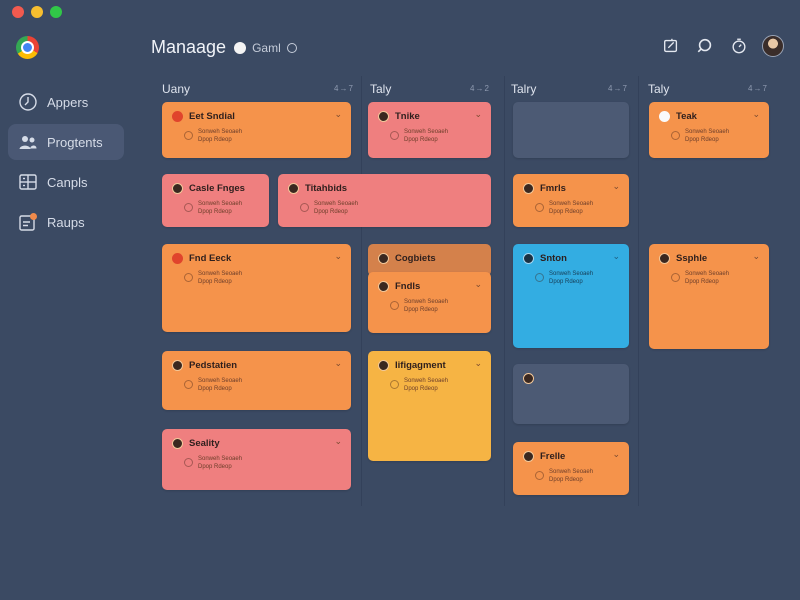 Image resolution: width=800 pixels, height=600 pixels. Describe the element at coordinates (256, 130) in the screenshot. I see `task-card: Eet Sndial ⌄ Sonweh Seoaeh Dpop Rdeop` at that location.